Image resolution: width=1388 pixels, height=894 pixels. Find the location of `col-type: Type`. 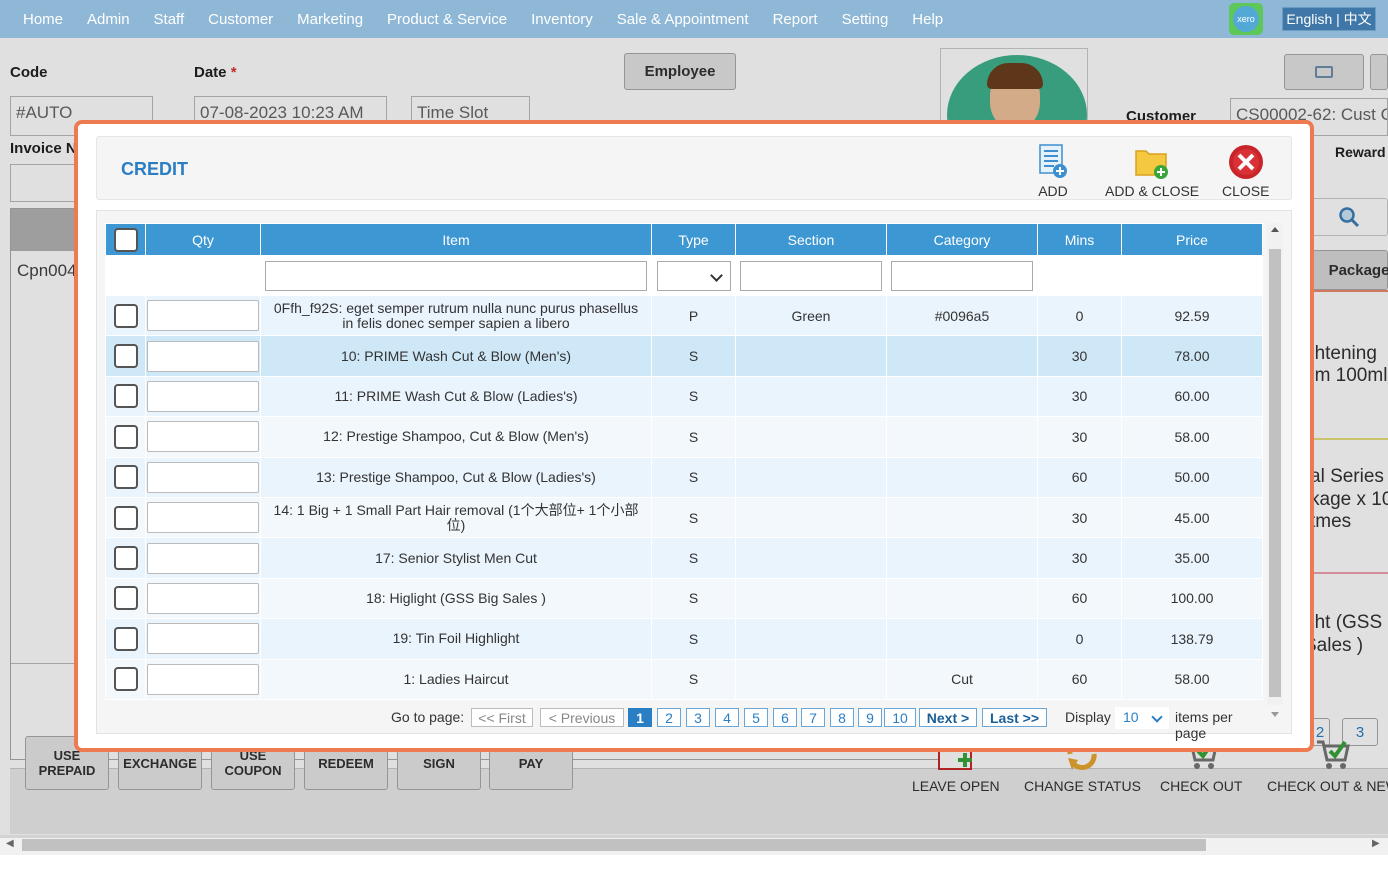

col-type: Type is located at coordinates (693, 239).